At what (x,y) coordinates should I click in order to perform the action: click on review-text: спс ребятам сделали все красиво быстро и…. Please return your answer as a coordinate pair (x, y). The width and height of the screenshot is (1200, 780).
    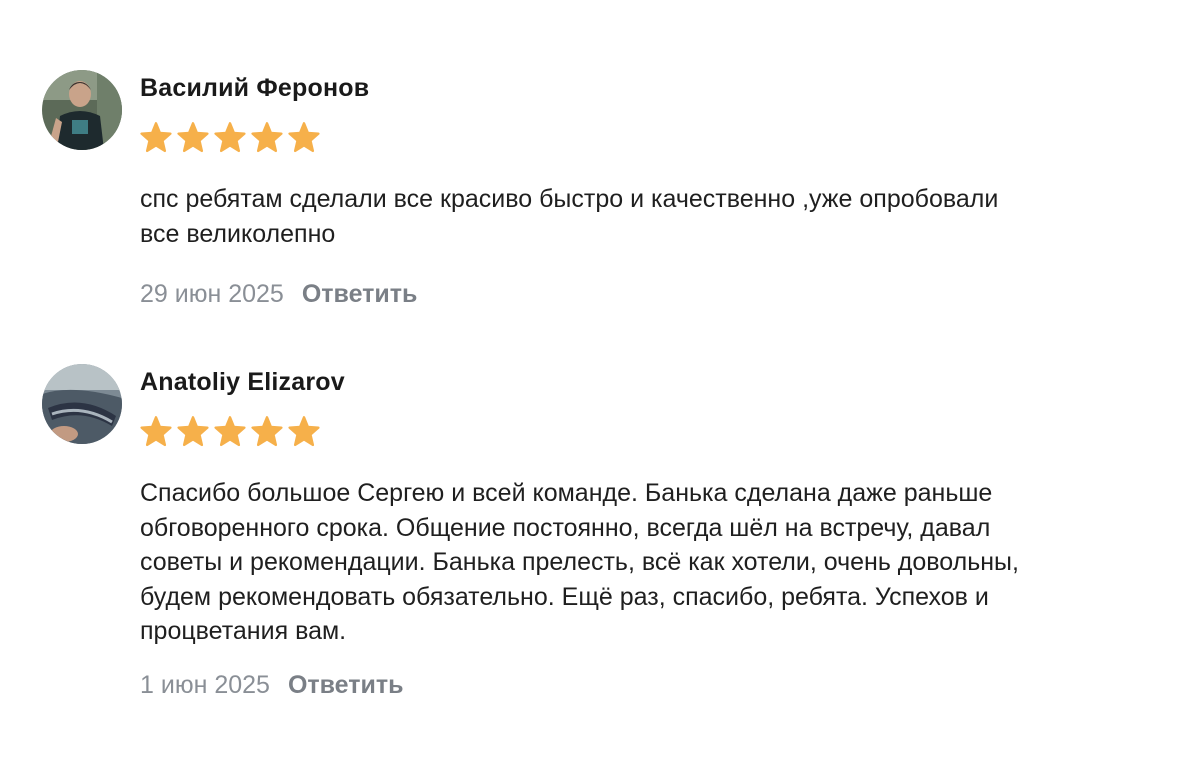
    Looking at the image, I should click on (569, 216).